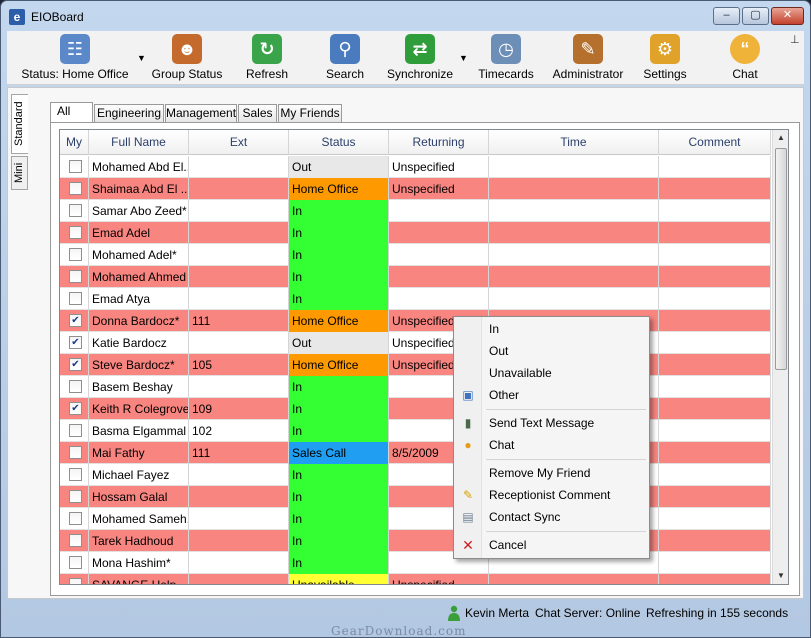 The height and width of the screenshot is (638, 811). What do you see at coordinates (139, 255) in the screenshot?
I see `cell-full-name: Mohamed Adel*` at bounding box center [139, 255].